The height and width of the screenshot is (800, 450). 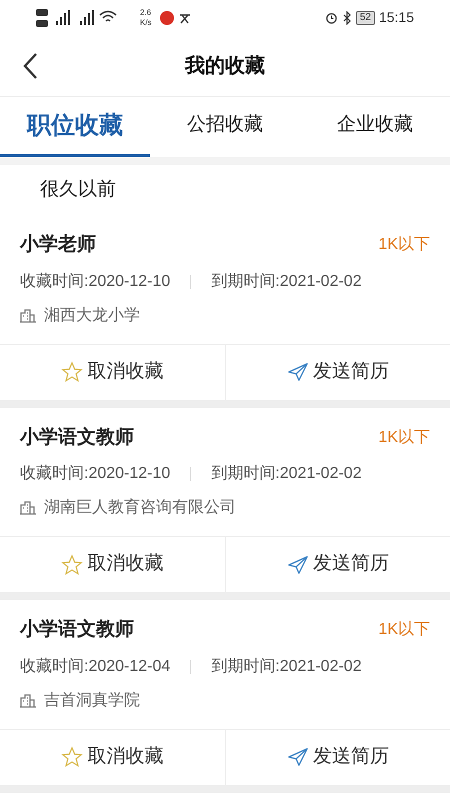 What do you see at coordinates (347, 17) in the screenshot?
I see `bluetooth-icon` at bounding box center [347, 17].